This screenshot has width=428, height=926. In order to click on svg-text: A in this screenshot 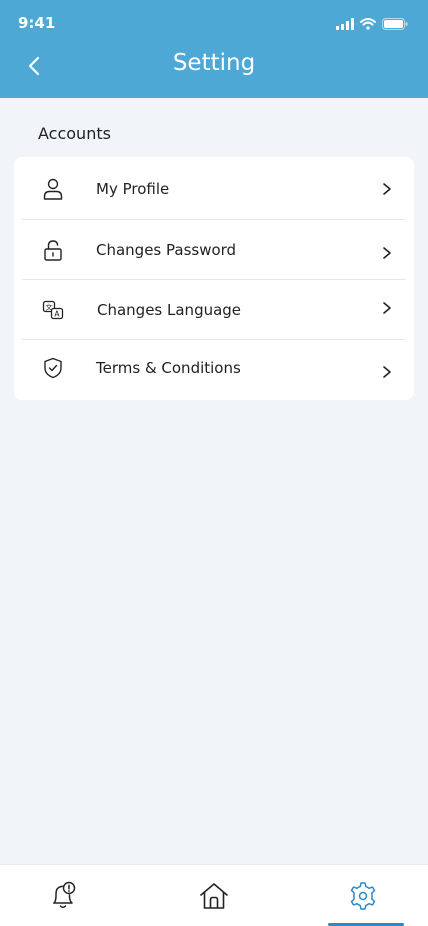, I will do `click(57, 314)`.